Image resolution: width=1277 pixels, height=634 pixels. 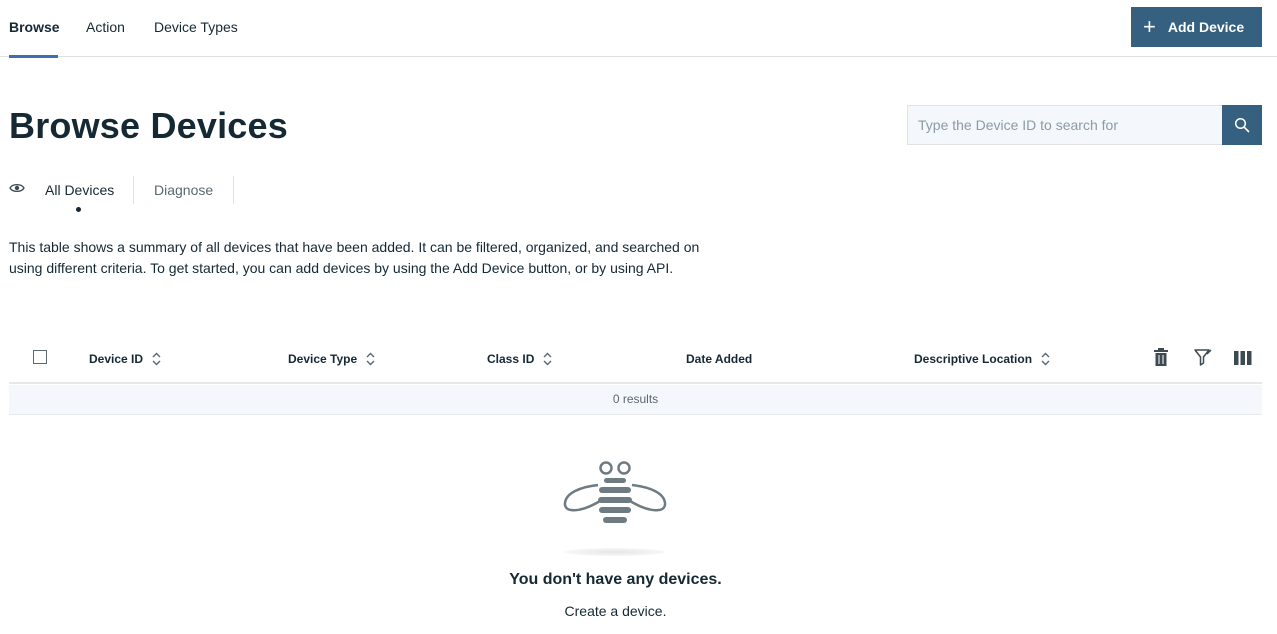 I want to click on results-count: 0 results, so click(x=635, y=400).